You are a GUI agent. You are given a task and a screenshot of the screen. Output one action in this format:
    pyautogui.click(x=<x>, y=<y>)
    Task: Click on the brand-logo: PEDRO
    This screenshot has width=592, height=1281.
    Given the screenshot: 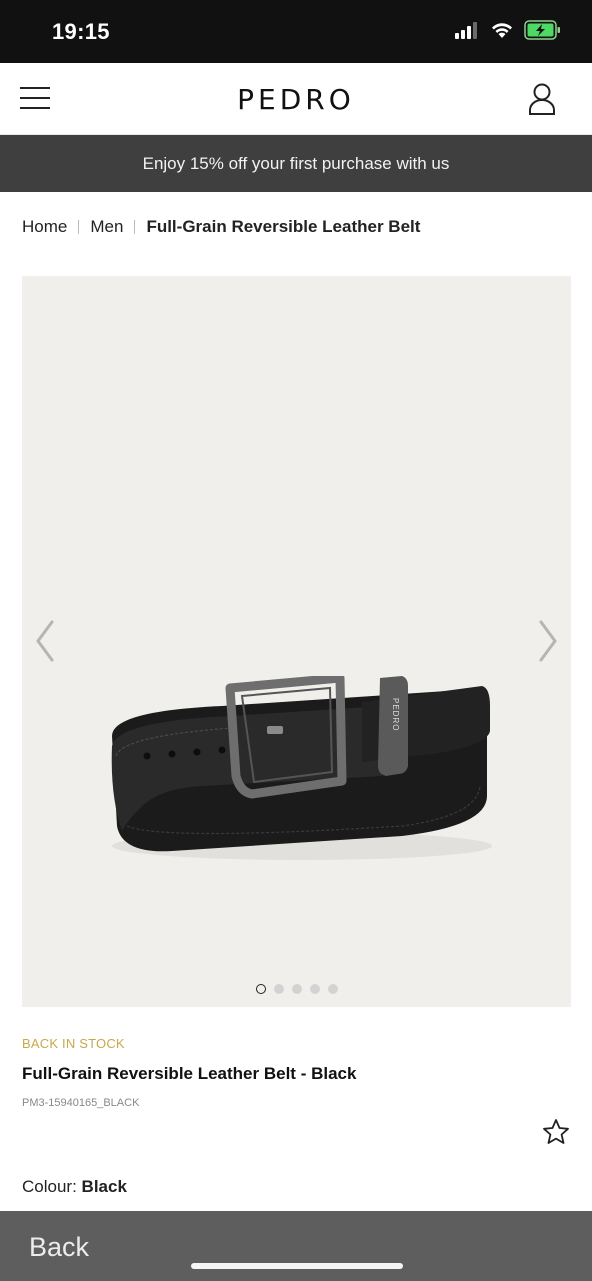 What is the action you would take?
    pyautogui.click(x=296, y=99)
    